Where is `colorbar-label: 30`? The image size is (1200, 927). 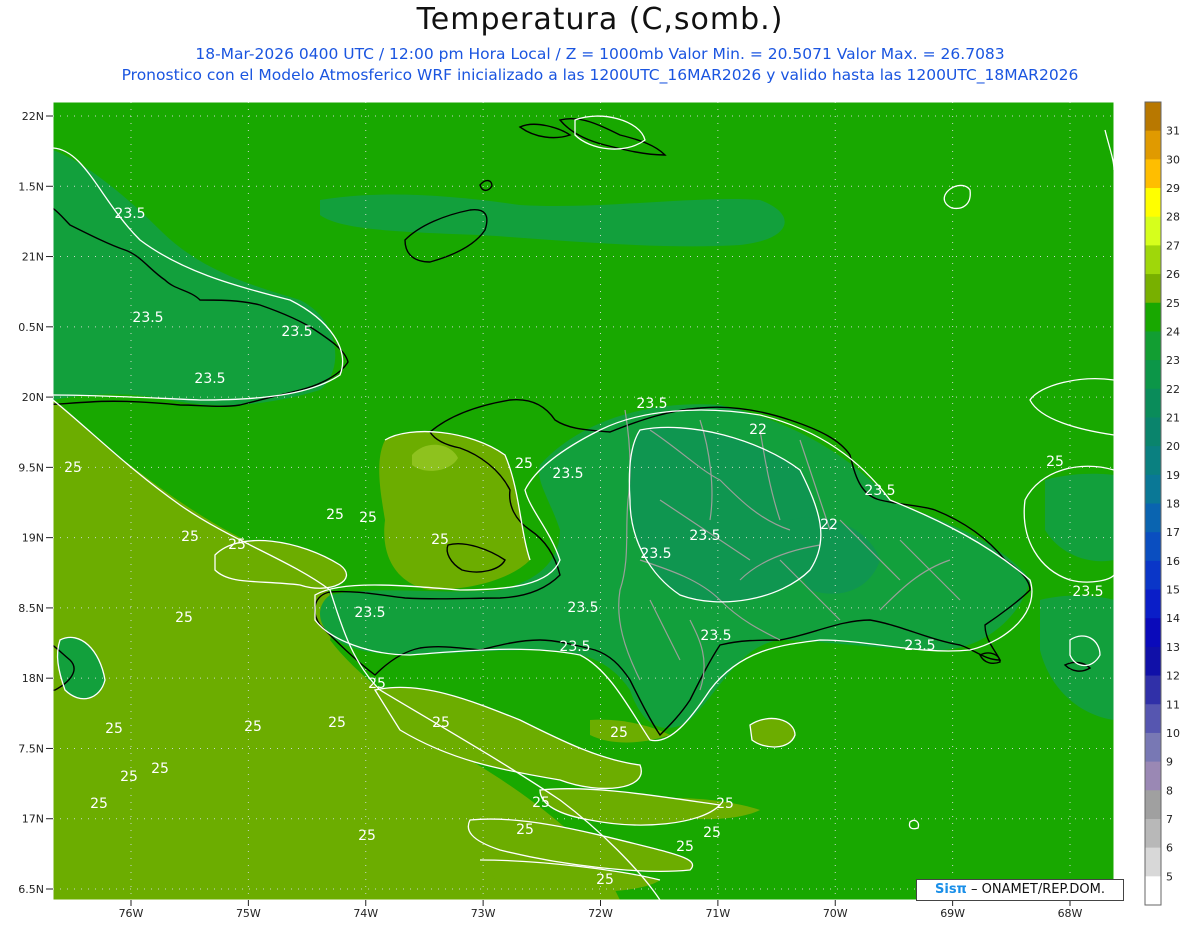
colorbar-label: 30 is located at coordinates (1173, 159).